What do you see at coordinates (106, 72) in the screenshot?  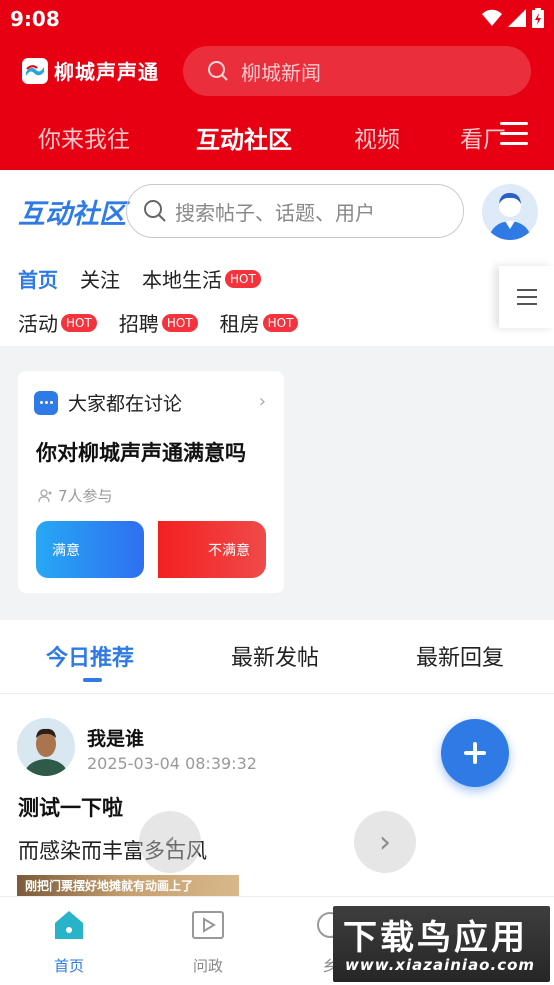 I see `app-name: 柳城声声通` at bounding box center [106, 72].